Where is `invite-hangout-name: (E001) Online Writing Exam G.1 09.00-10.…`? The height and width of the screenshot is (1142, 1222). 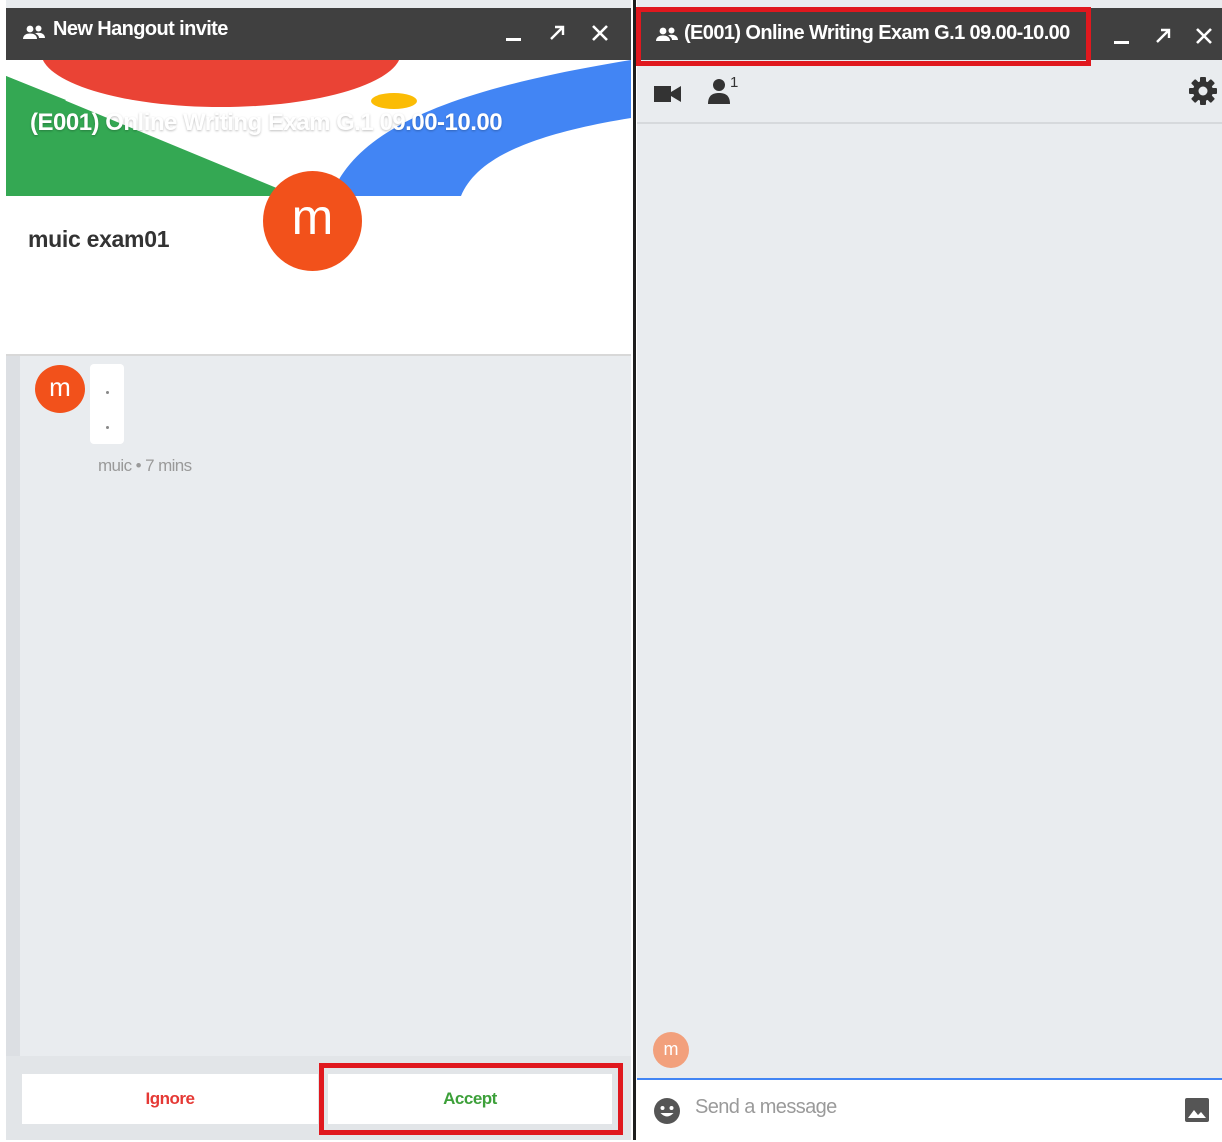
invite-hangout-name: (E001) Online Writing Exam G.1 09.00-10.… is located at coordinates (266, 122).